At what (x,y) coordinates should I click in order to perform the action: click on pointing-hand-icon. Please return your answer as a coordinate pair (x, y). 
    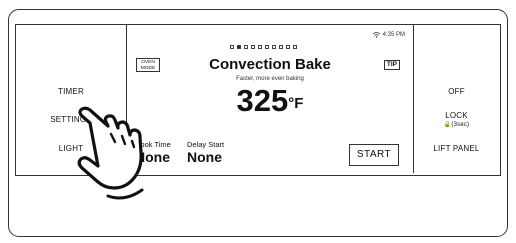
    Looking at the image, I should click on (110, 153).